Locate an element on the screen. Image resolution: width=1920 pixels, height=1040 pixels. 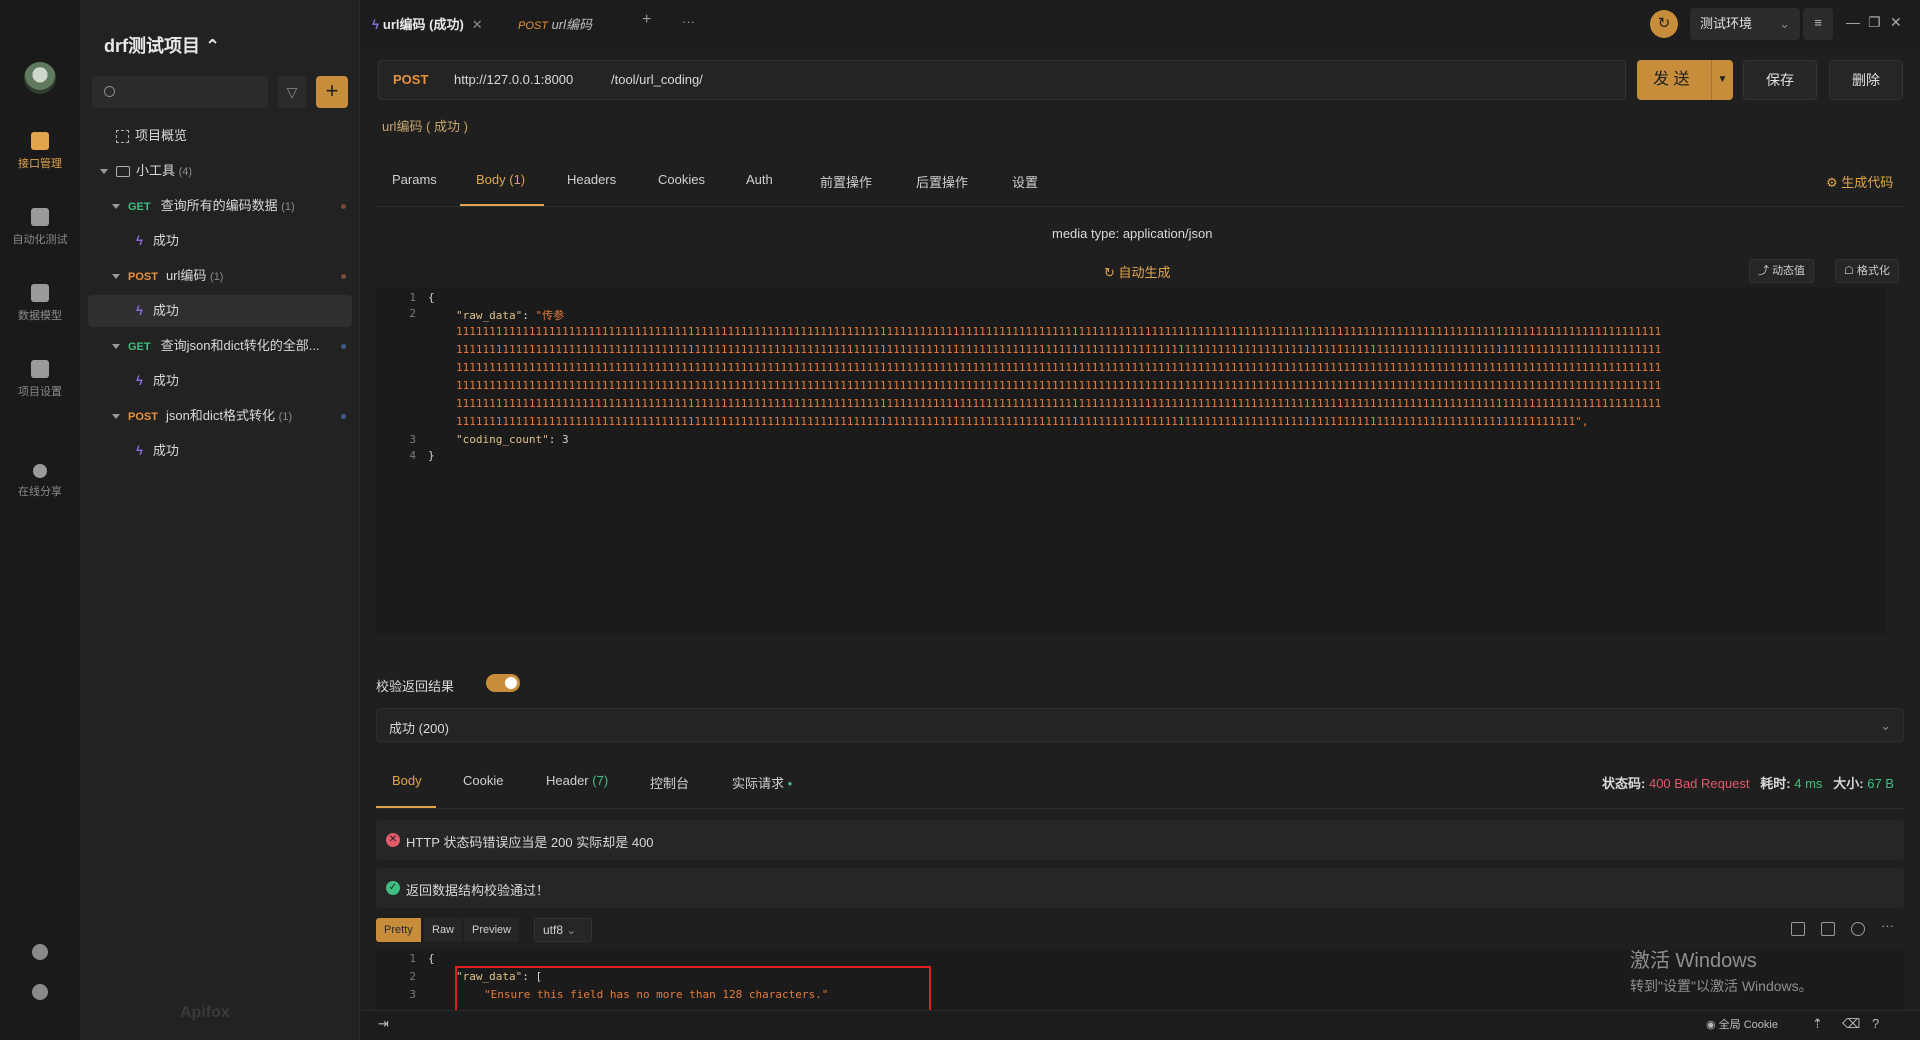
search-icon is located at coordinates (1858, 929).